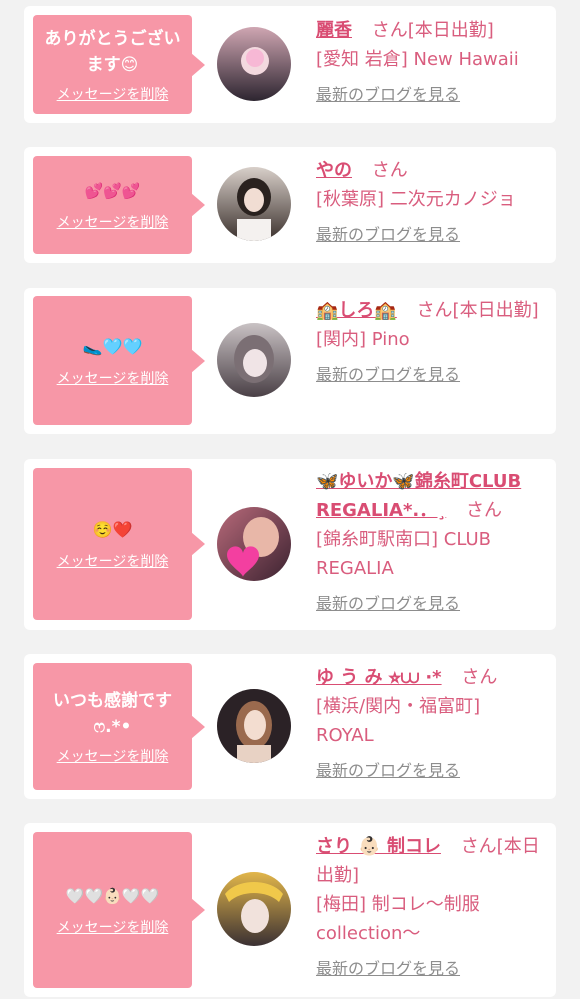  Describe the element at coordinates (112, 896) in the screenshot. I see `message-text: 🤍🤍👶🏻🤍🤍` at that location.